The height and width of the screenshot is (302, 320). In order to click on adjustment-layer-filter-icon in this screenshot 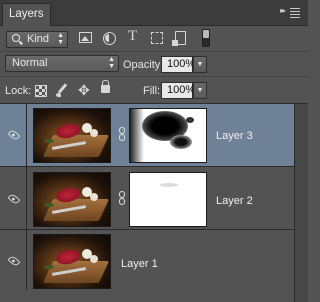, I will do `click(109, 38)`.